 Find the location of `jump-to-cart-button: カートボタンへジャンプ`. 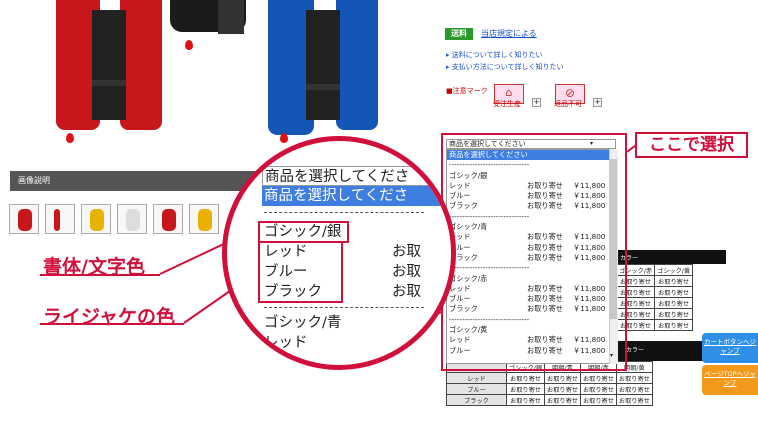

jump-to-cart-button: カートボタンへジャンプ is located at coordinates (730, 348).